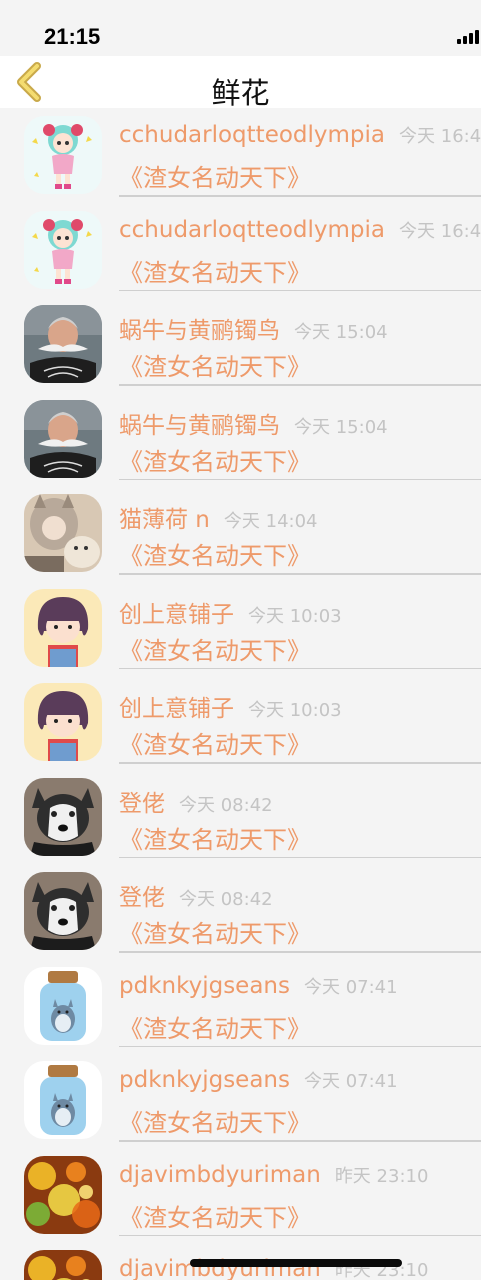 The image size is (481, 1280). Describe the element at coordinates (240, 1195) in the screenshot. I see `list-item: djavimbdyuriman 昨天 23:10 《渣女名动天下》` at that location.